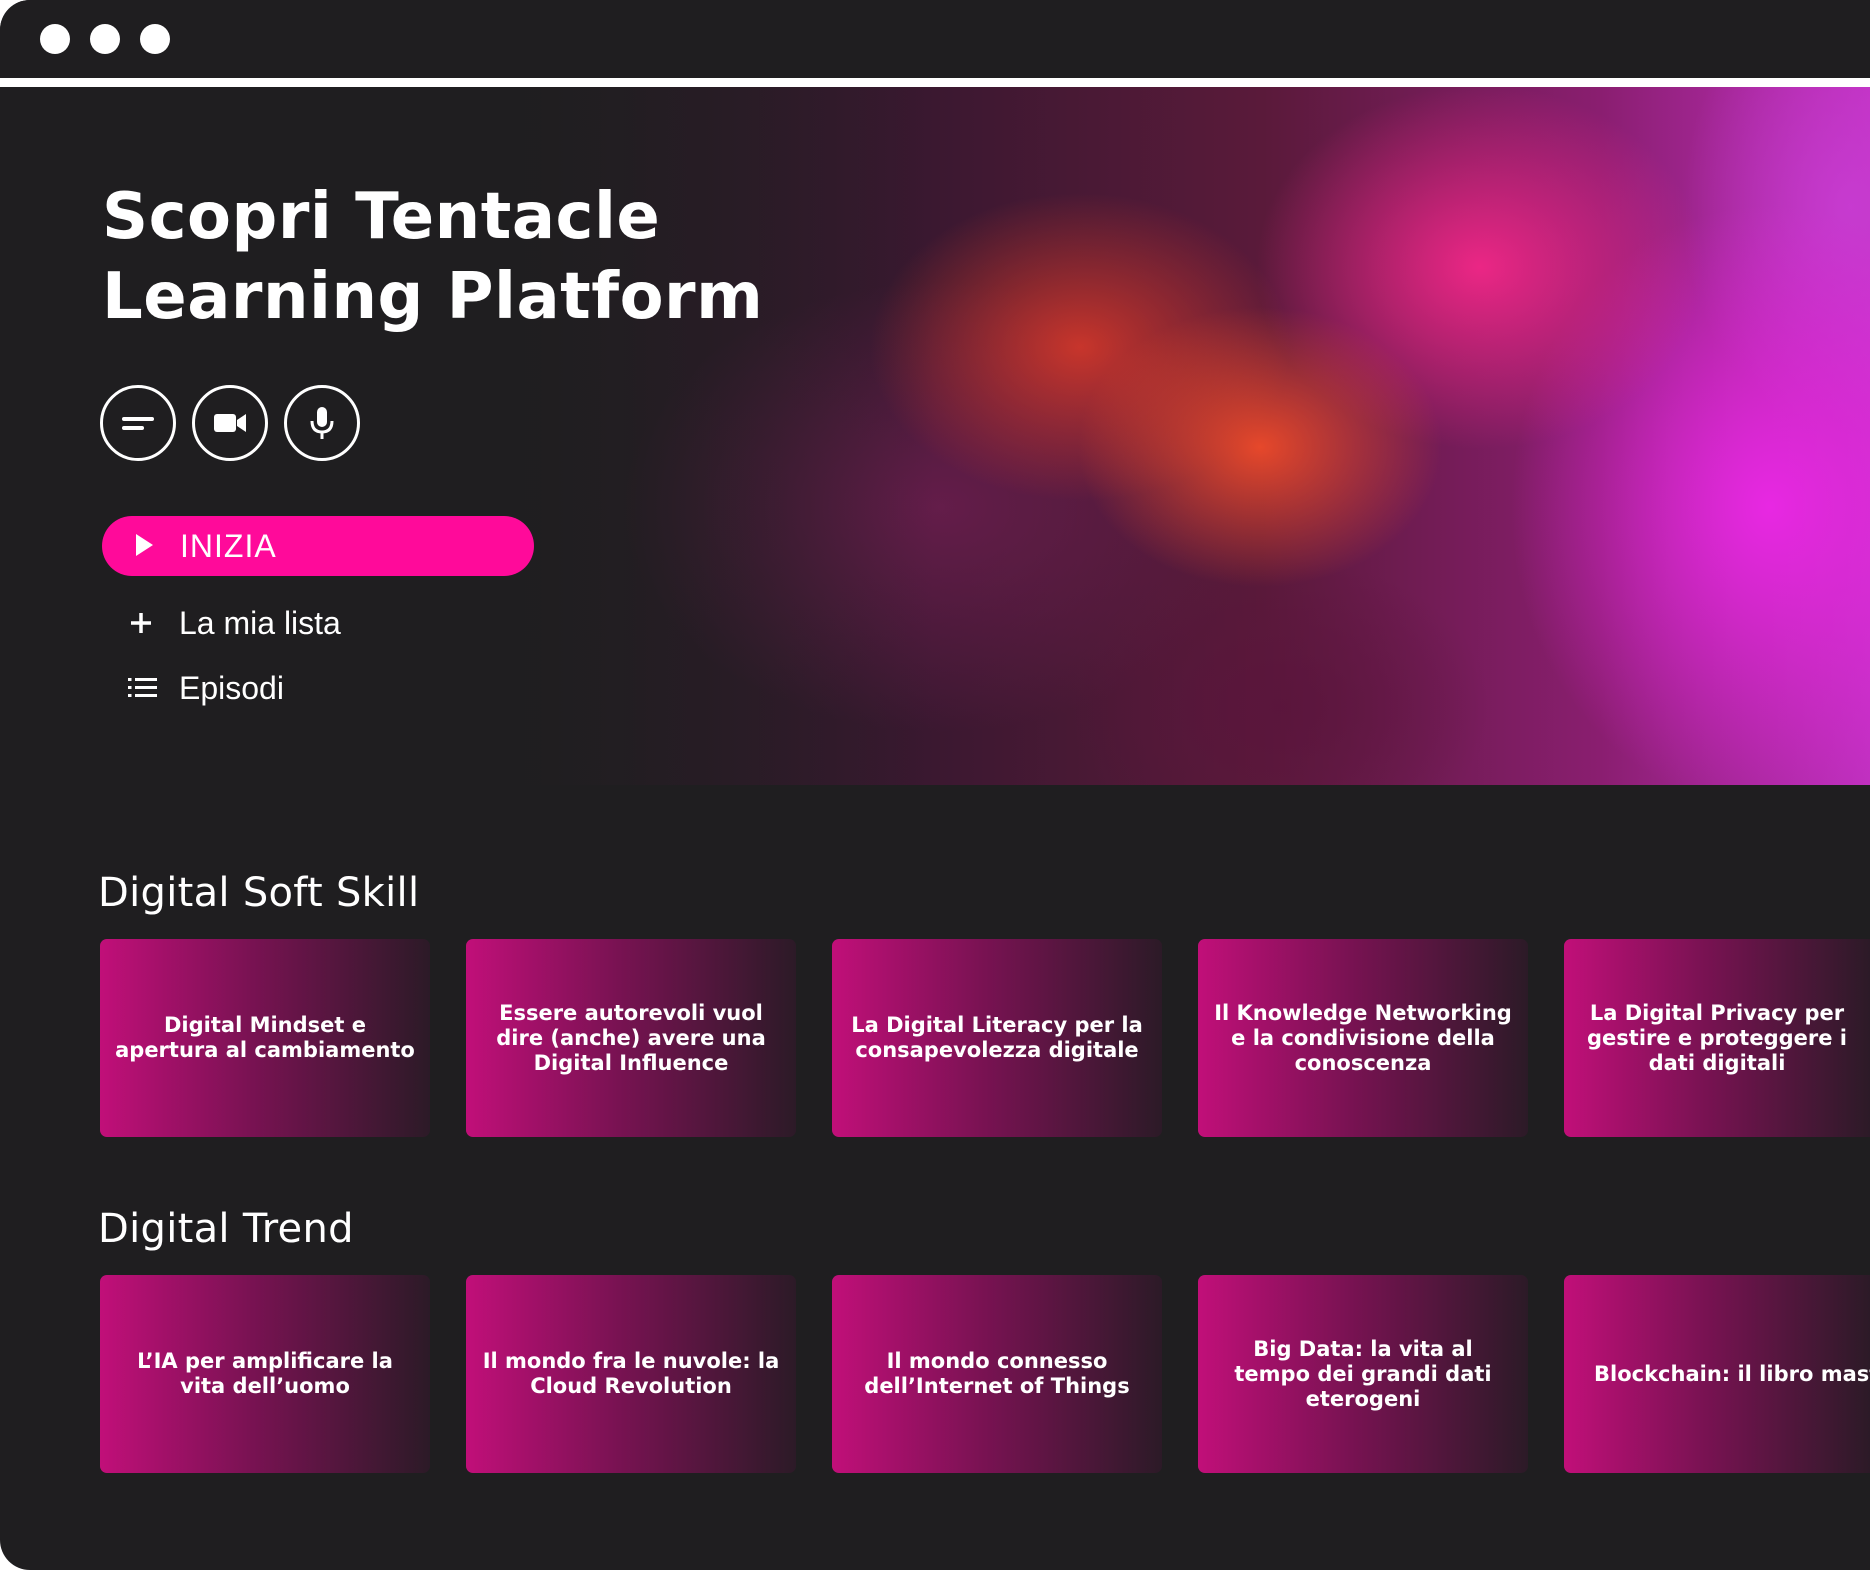 The width and height of the screenshot is (1870, 1570). I want to click on text-lines-icon, so click(138, 423).